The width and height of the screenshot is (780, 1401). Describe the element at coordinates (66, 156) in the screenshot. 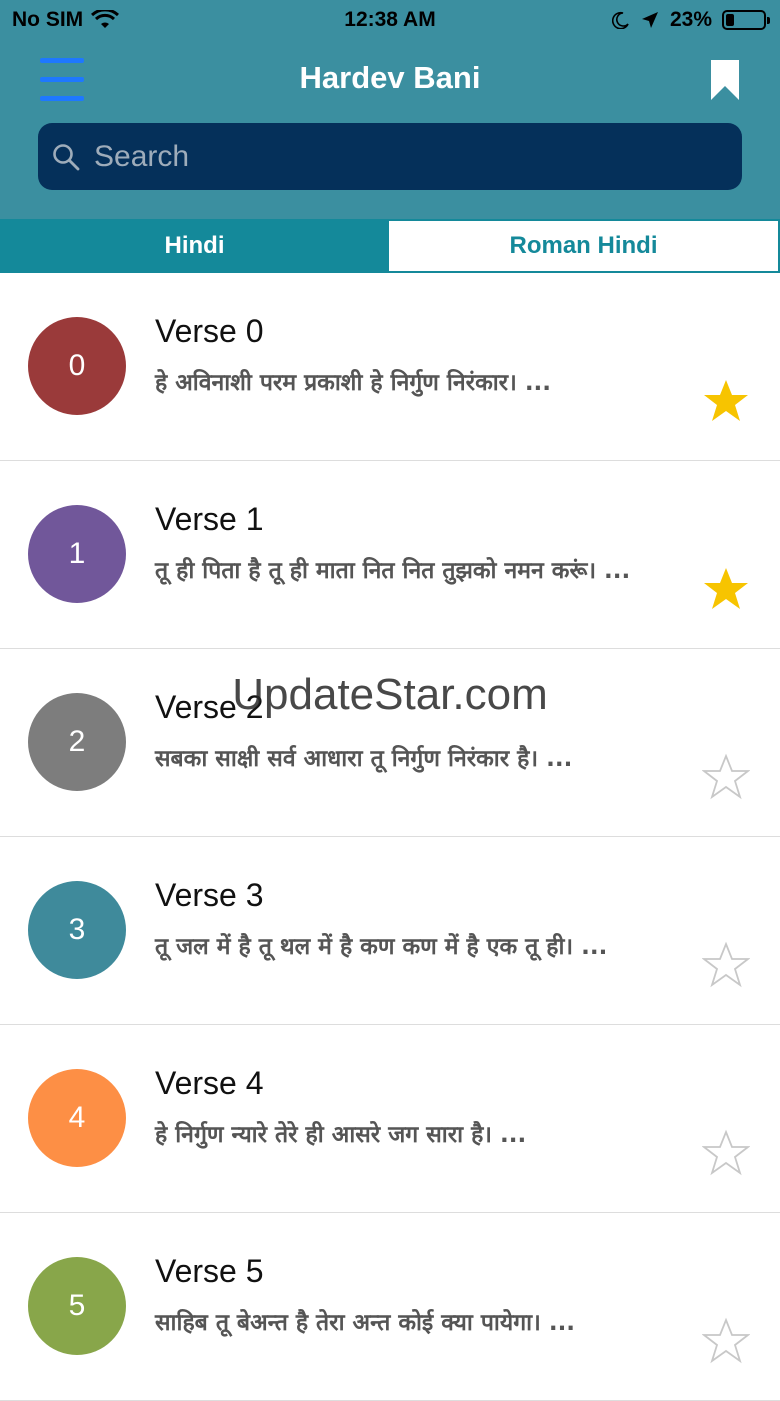

I see `search-icon` at that location.